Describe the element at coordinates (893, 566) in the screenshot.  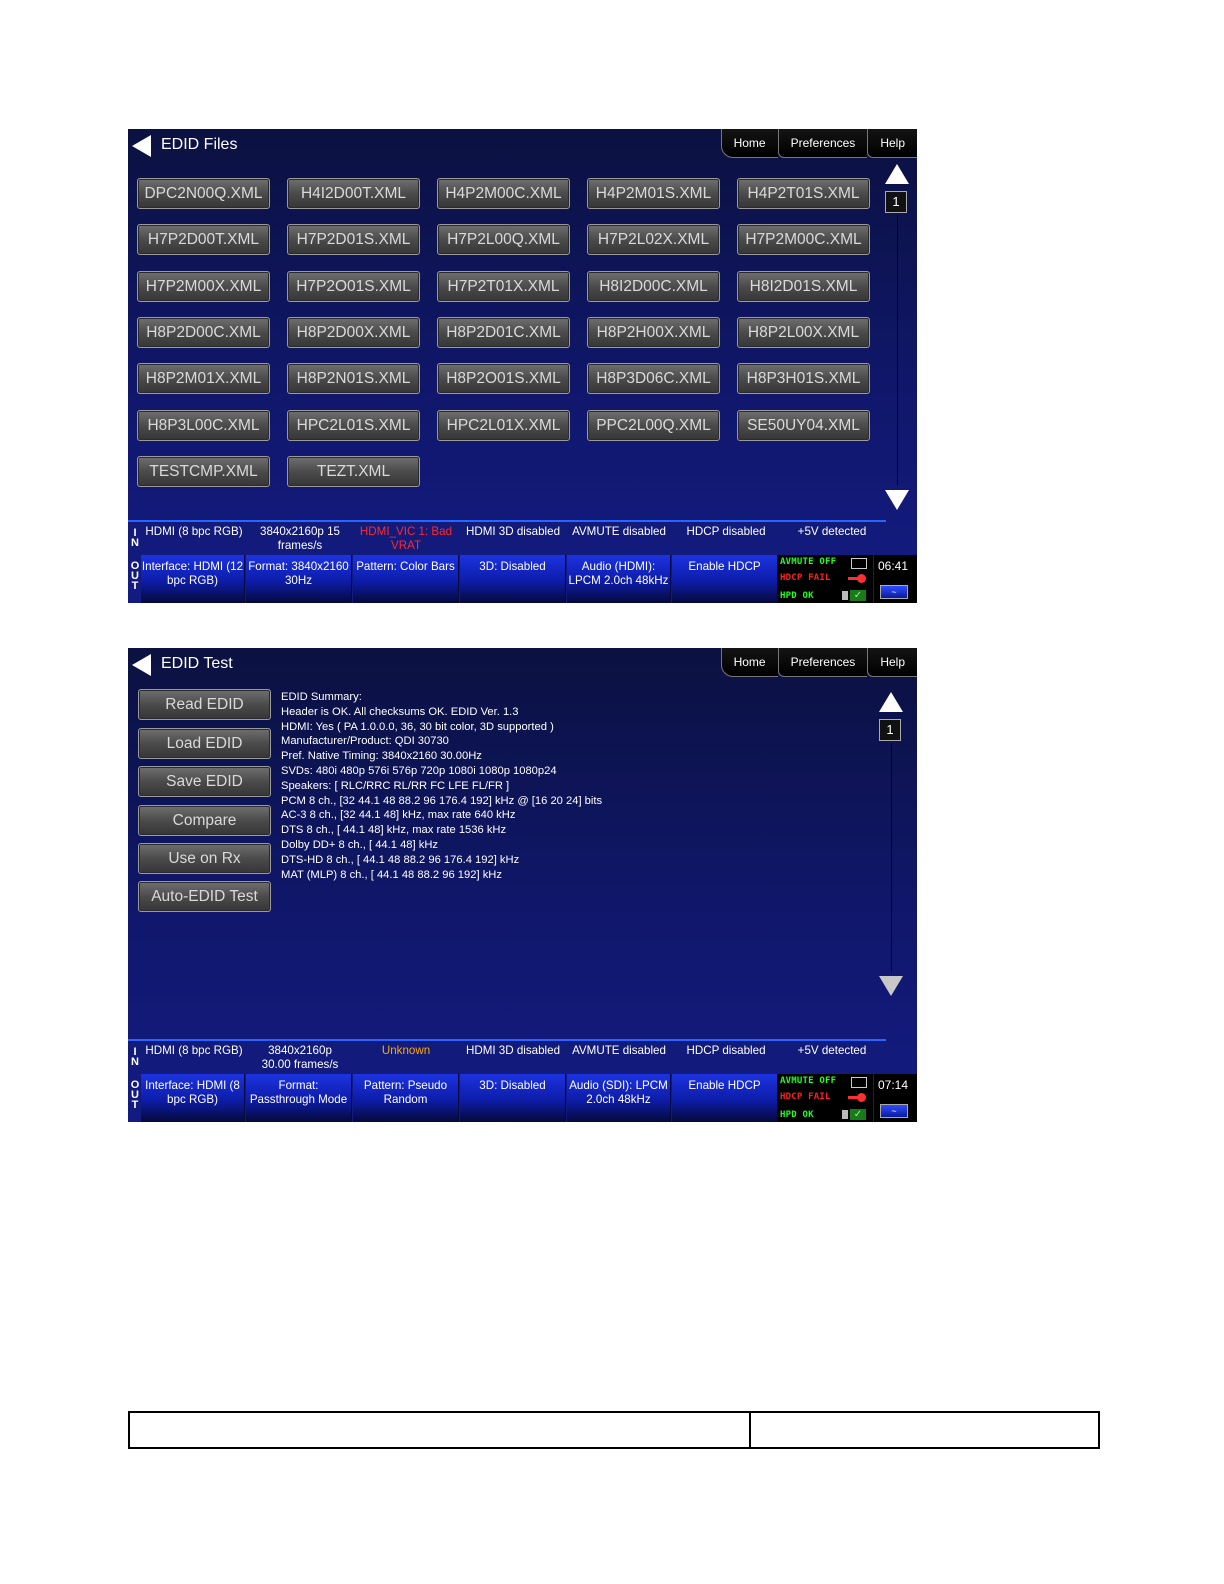
I see `clock: 06:41` at that location.